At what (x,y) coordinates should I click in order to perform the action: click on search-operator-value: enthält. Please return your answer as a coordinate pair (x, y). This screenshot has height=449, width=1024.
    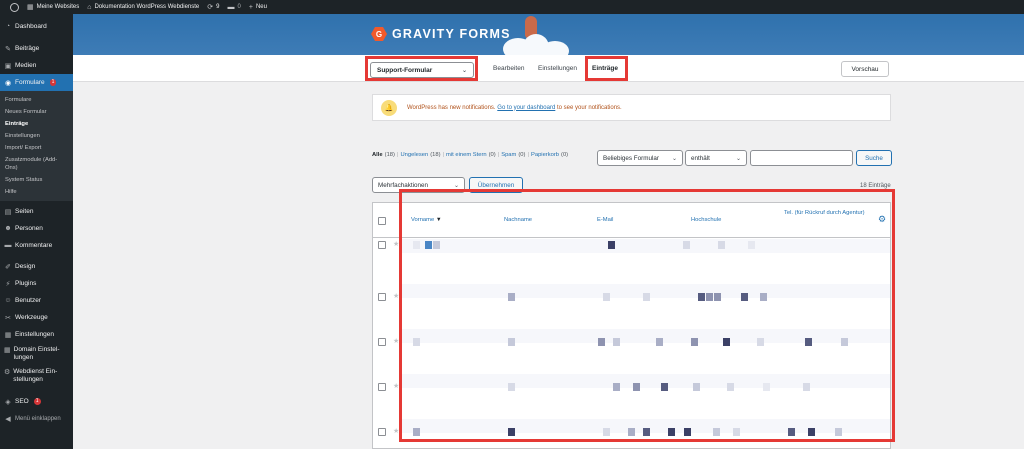
    Looking at the image, I should click on (700, 158).